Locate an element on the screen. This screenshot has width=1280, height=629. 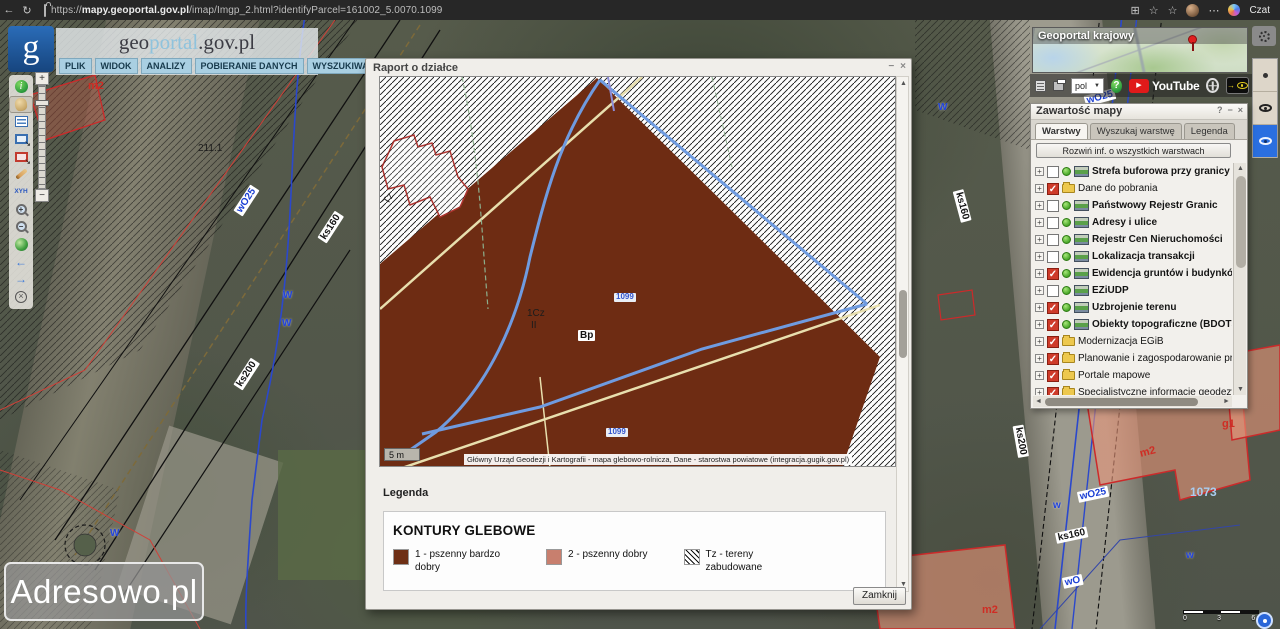
previous-view-tool: ← is located at coordinates (21, 262).